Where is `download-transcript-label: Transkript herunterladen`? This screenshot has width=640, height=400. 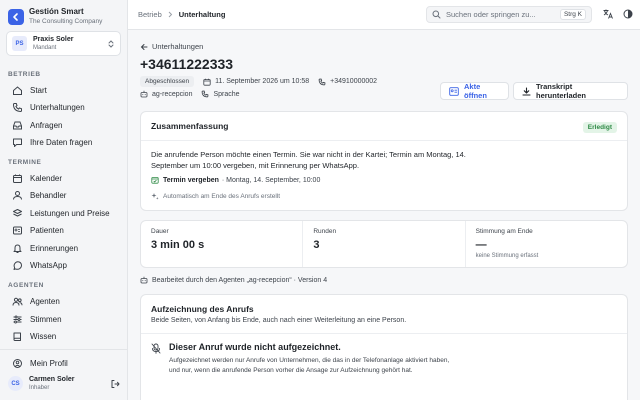 download-transcript-label: Transkript herunterladen is located at coordinates (561, 91).